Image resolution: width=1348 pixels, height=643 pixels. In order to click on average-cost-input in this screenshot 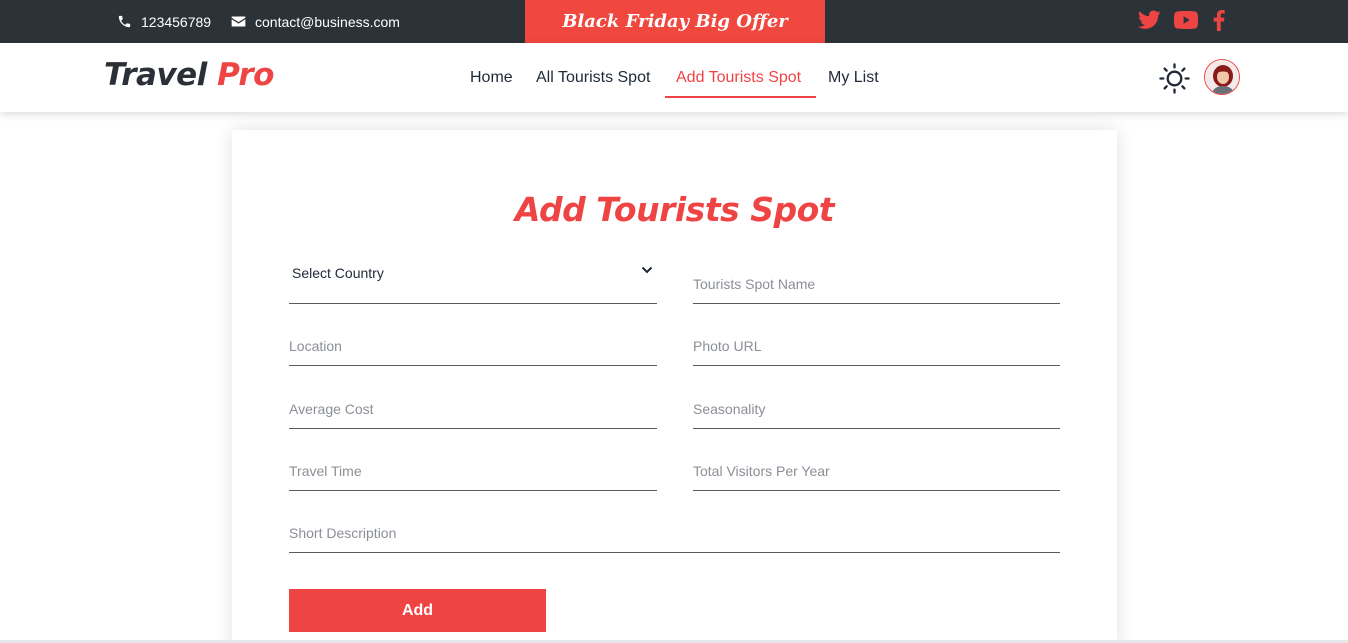, I will do `click(473, 408)`.